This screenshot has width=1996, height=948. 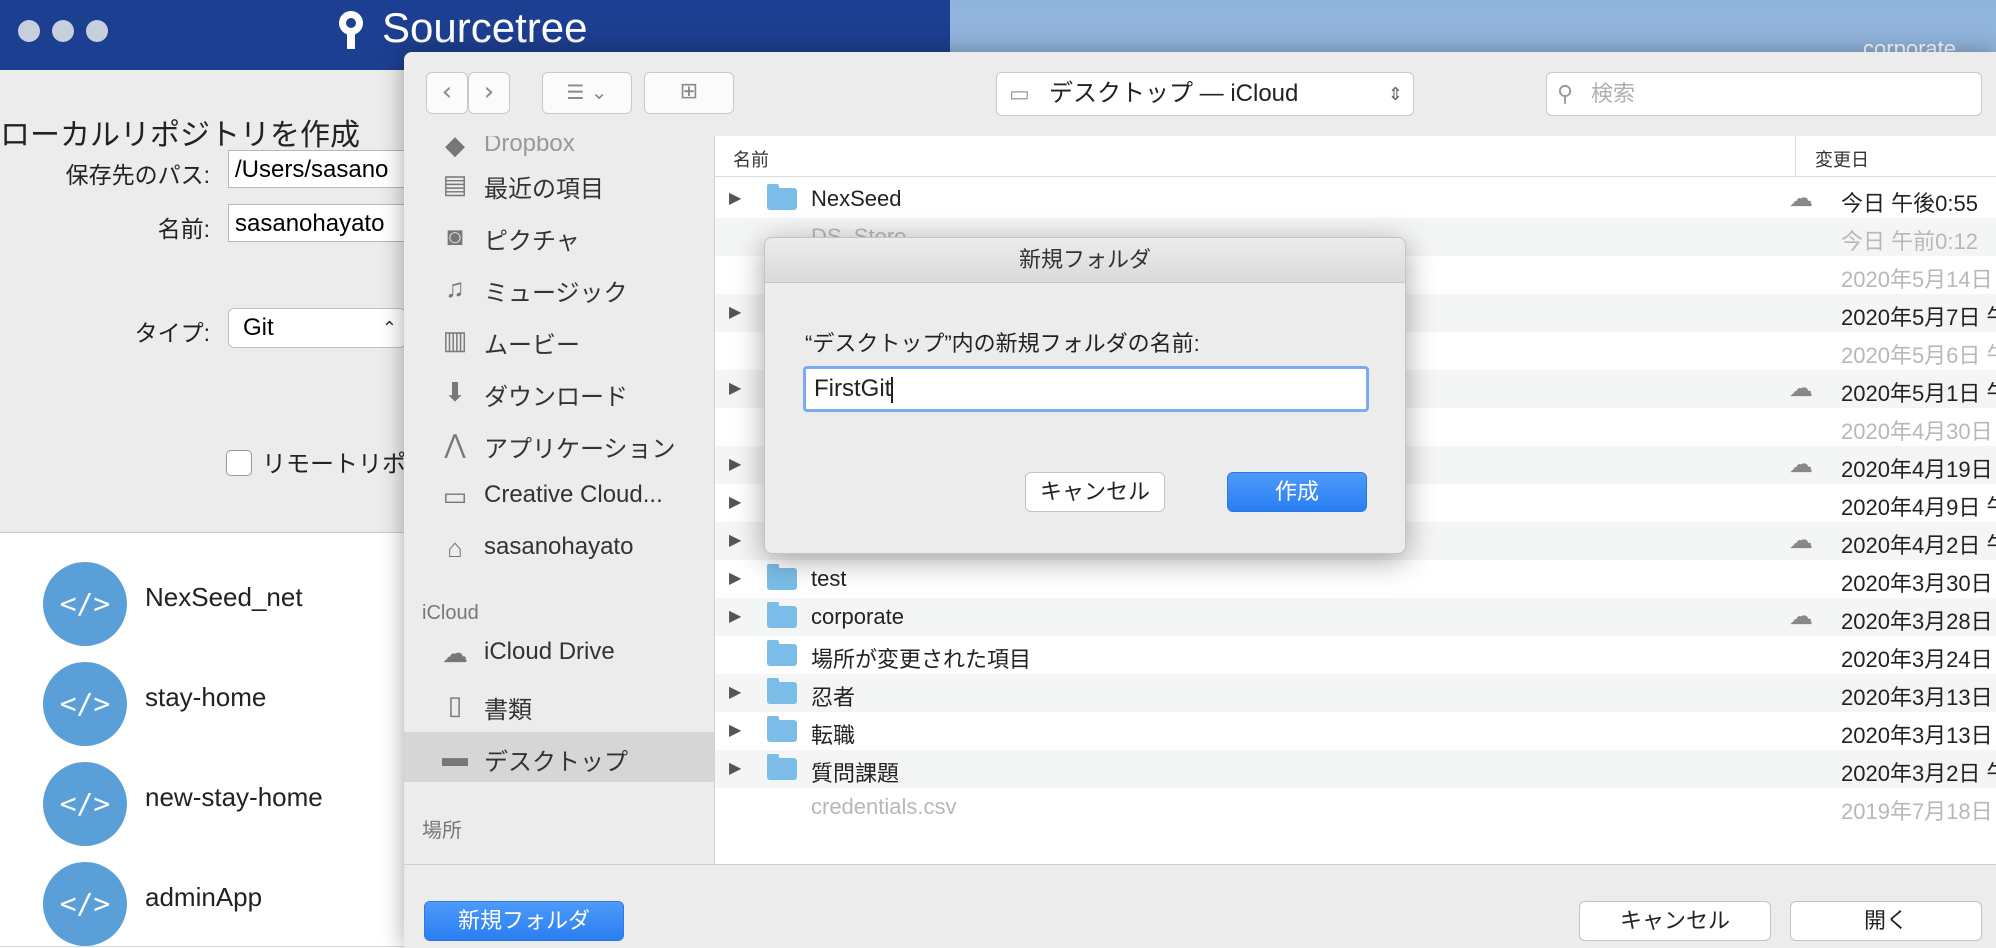 I want to click on new-folder-button: 新規フォルダ, so click(x=524, y=921).